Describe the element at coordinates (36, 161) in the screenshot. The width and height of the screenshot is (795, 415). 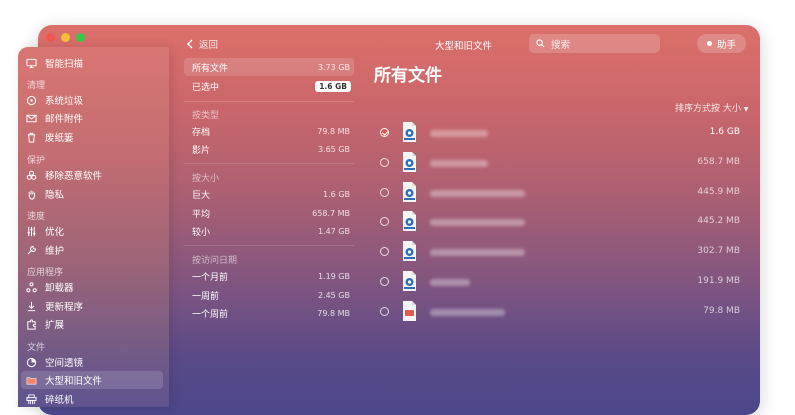
I see `sidebar-section-protect: 保护` at that location.